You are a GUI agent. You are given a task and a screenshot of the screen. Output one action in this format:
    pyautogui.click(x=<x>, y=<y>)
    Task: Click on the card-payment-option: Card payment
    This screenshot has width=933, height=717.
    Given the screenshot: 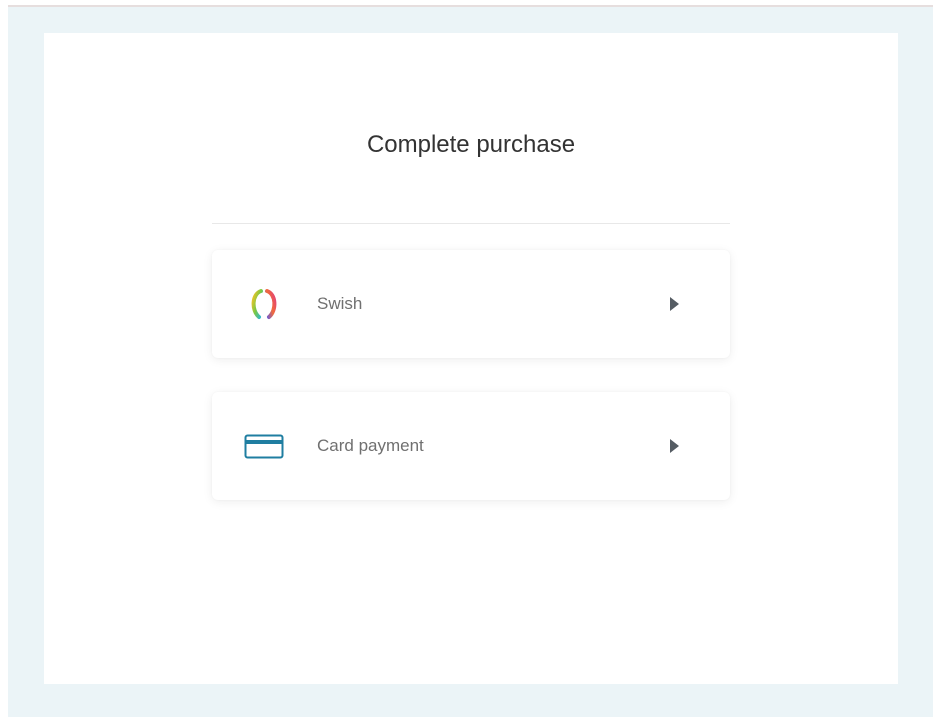 What is the action you would take?
    pyautogui.click(x=471, y=446)
    